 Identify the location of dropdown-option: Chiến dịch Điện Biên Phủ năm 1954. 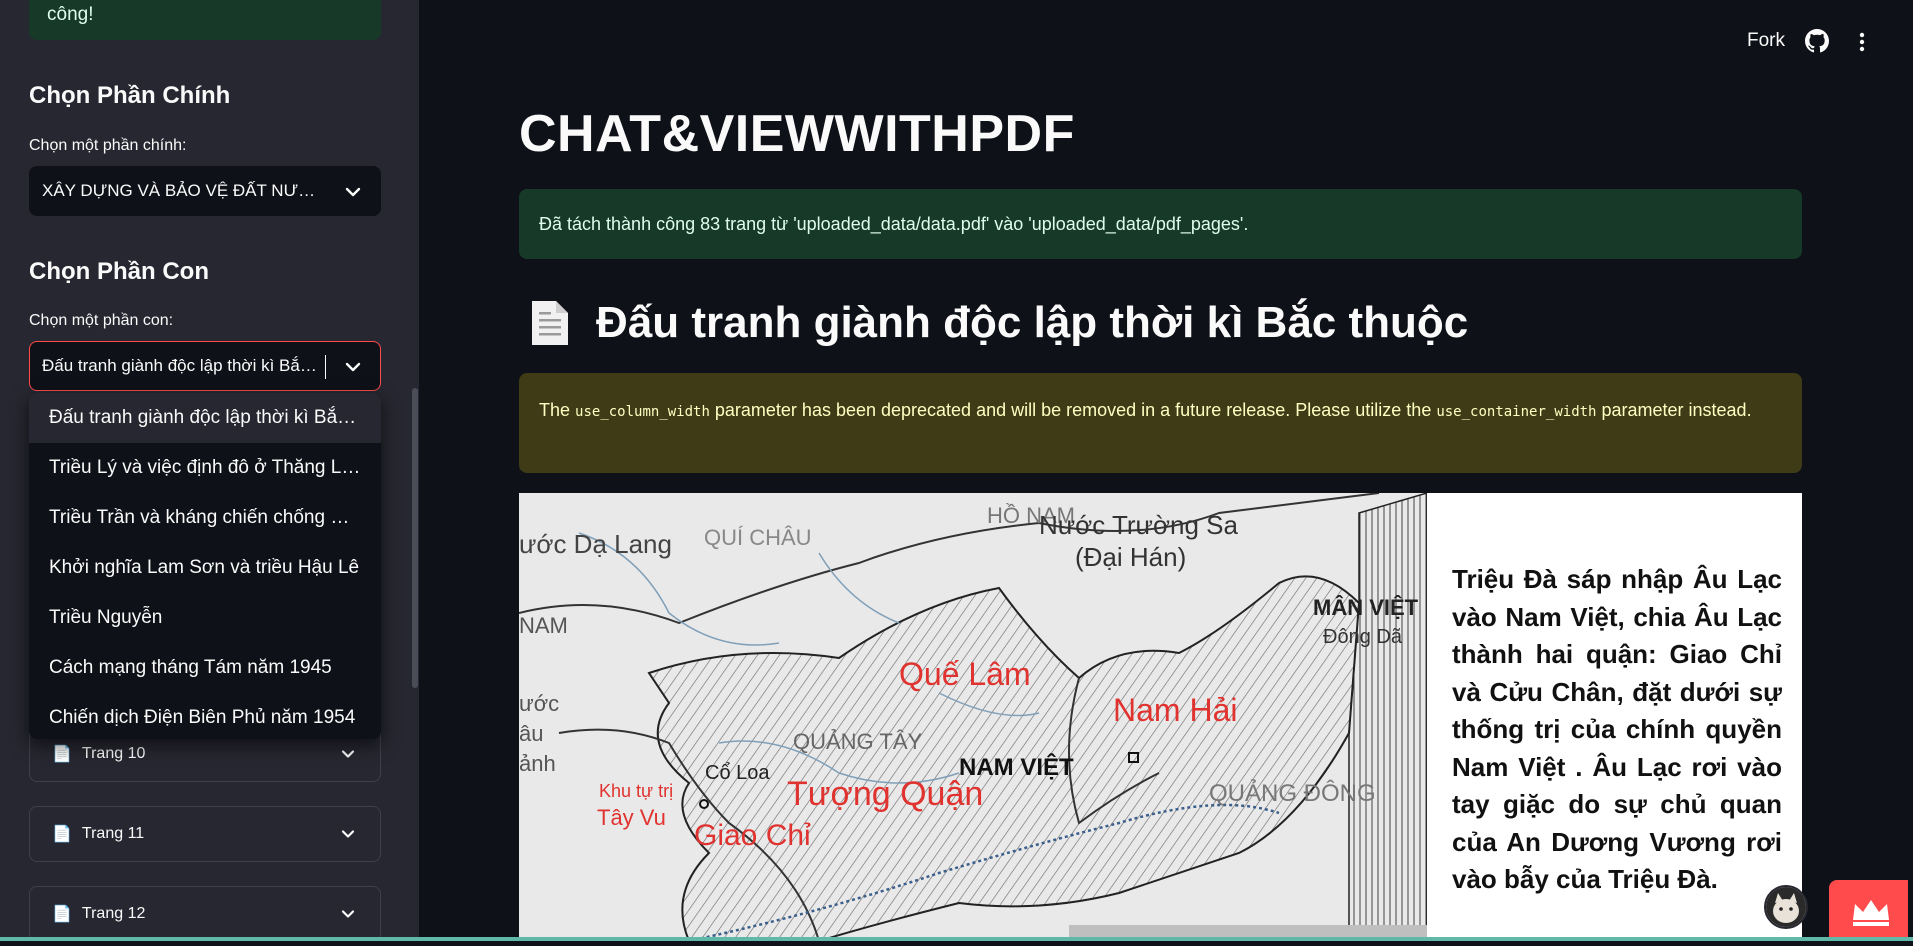
(205, 716).